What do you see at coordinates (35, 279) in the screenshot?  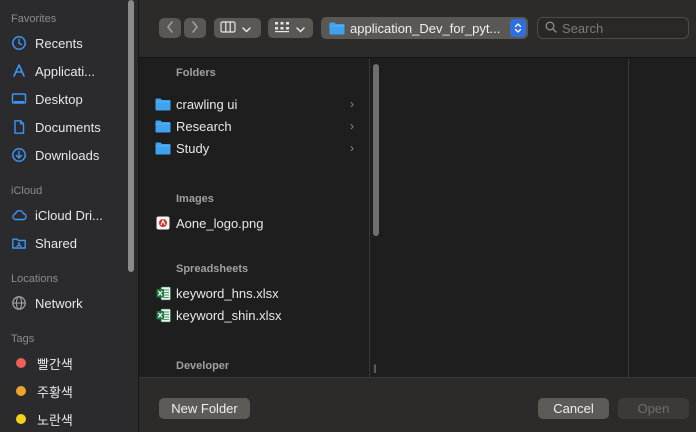 I see `sidebar-section-locations: Locations` at bounding box center [35, 279].